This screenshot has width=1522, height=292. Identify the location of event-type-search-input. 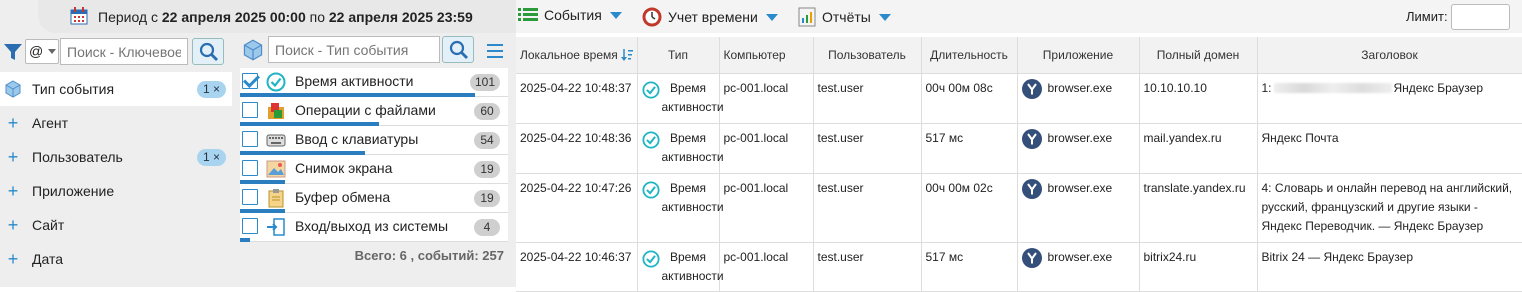
(354, 49).